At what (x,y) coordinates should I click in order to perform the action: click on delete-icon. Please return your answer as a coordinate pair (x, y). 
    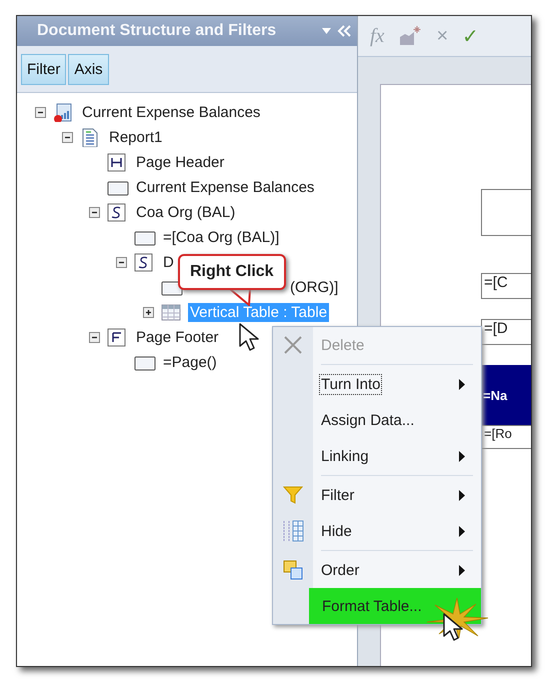
    Looking at the image, I should click on (293, 345).